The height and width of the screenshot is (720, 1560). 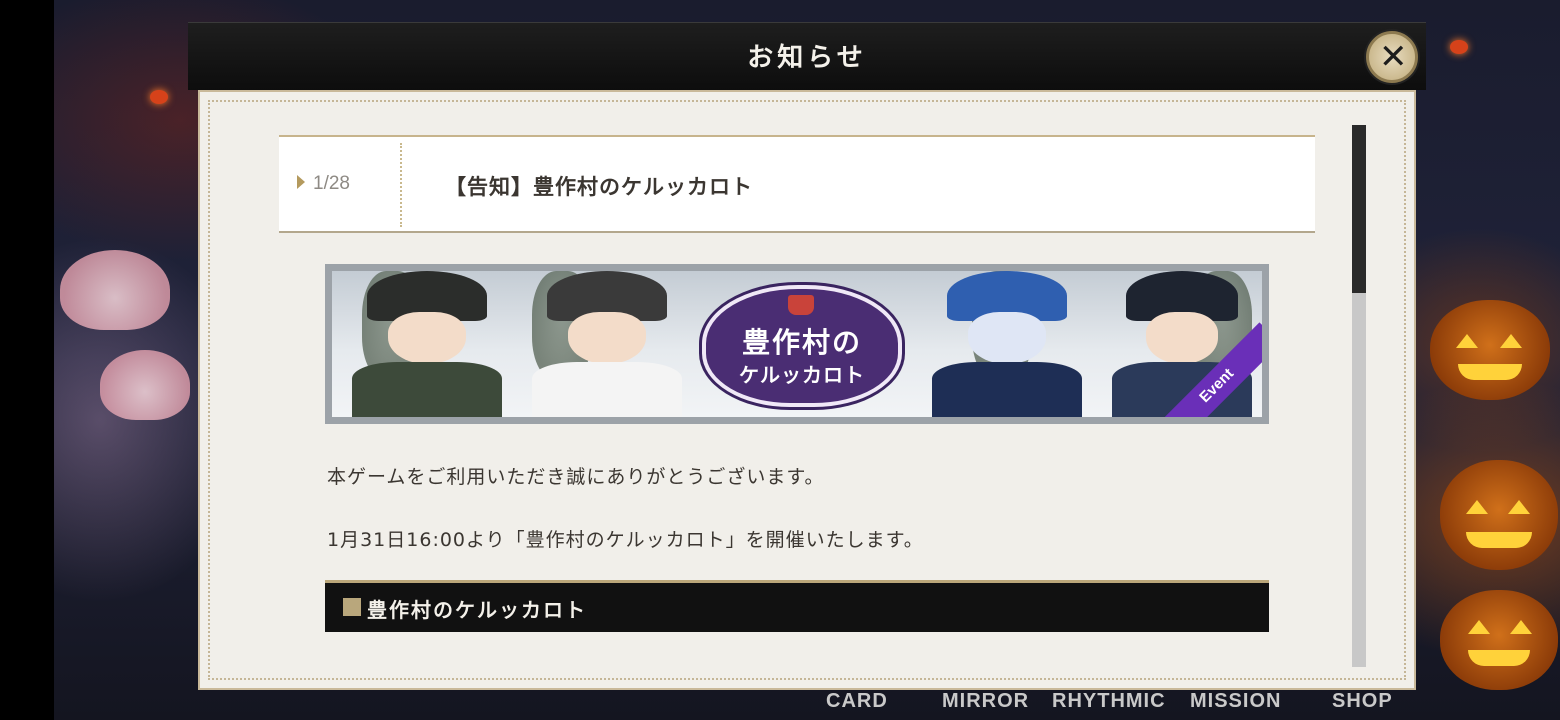 I want to click on event-logo: 豊作村の ケルッカロト, so click(x=802, y=346).